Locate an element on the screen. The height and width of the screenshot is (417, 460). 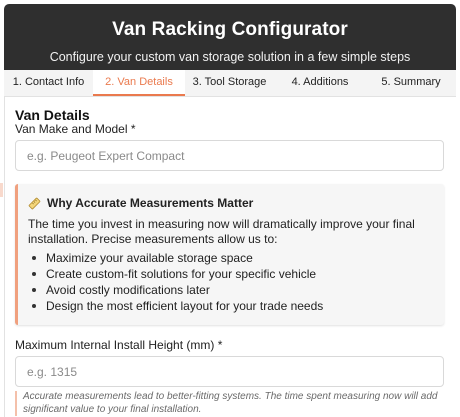
divider is located at coordinates (4, 257).